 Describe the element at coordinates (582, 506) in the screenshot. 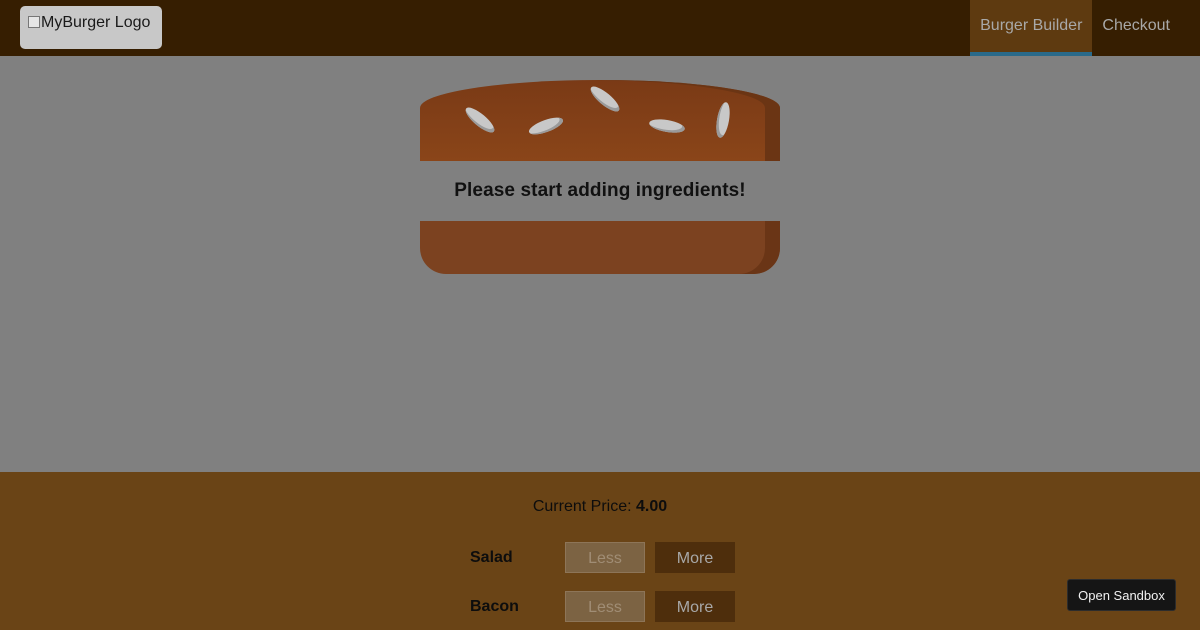

I see `price-label: Current Price:` at that location.